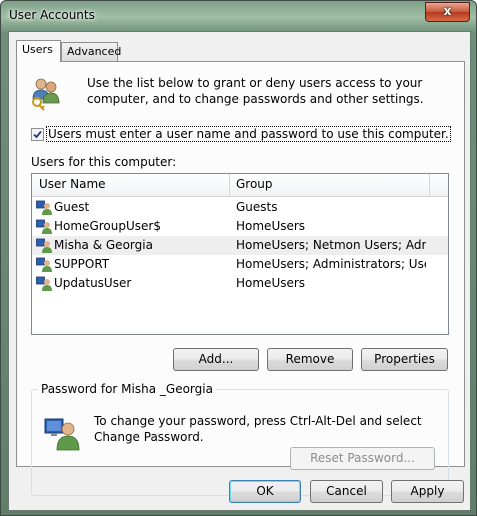  What do you see at coordinates (62, 433) in the screenshot?
I see `user-monitor-icon` at bounding box center [62, 433].